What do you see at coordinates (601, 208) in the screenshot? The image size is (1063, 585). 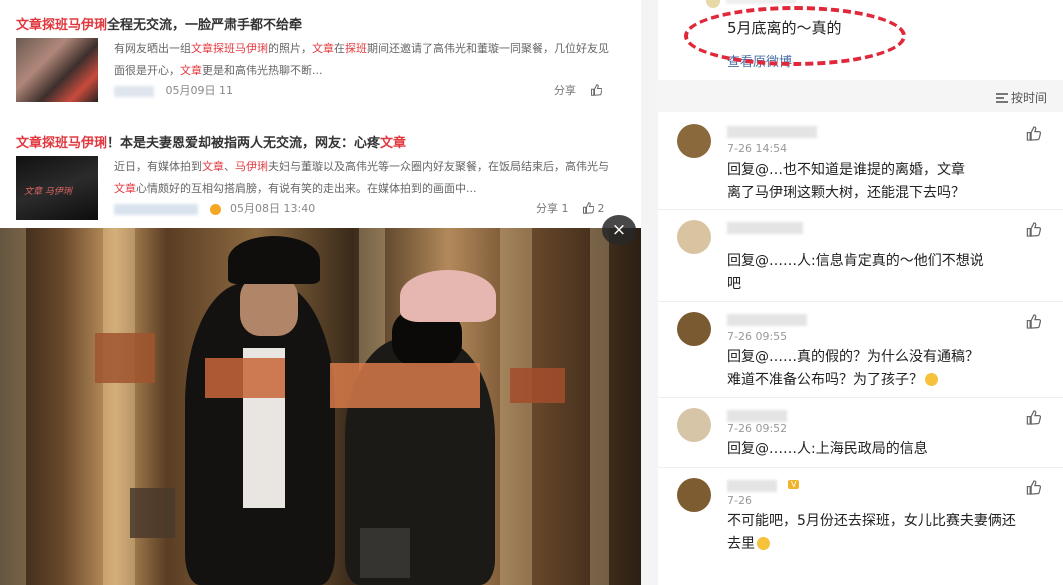 I see `like-count: 2` at bounding box center [601, 208].